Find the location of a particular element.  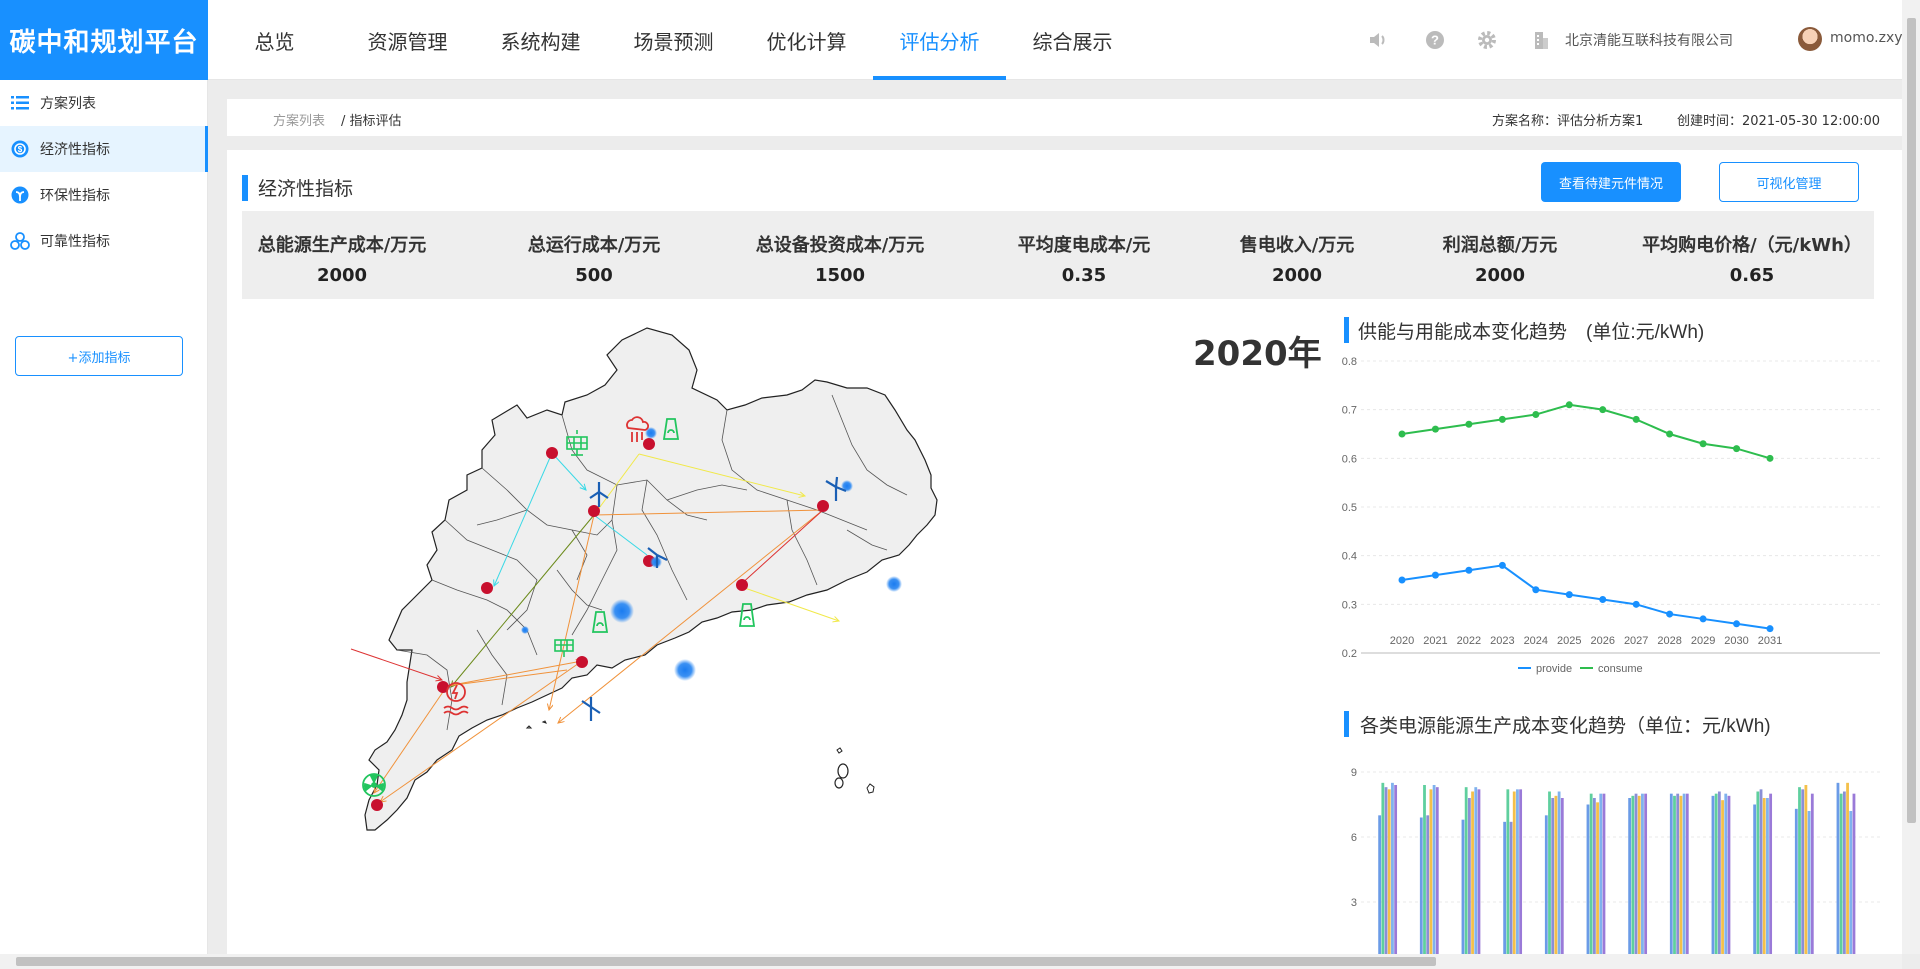

bar-2030-s2 is located at coordinates (1803, 871).